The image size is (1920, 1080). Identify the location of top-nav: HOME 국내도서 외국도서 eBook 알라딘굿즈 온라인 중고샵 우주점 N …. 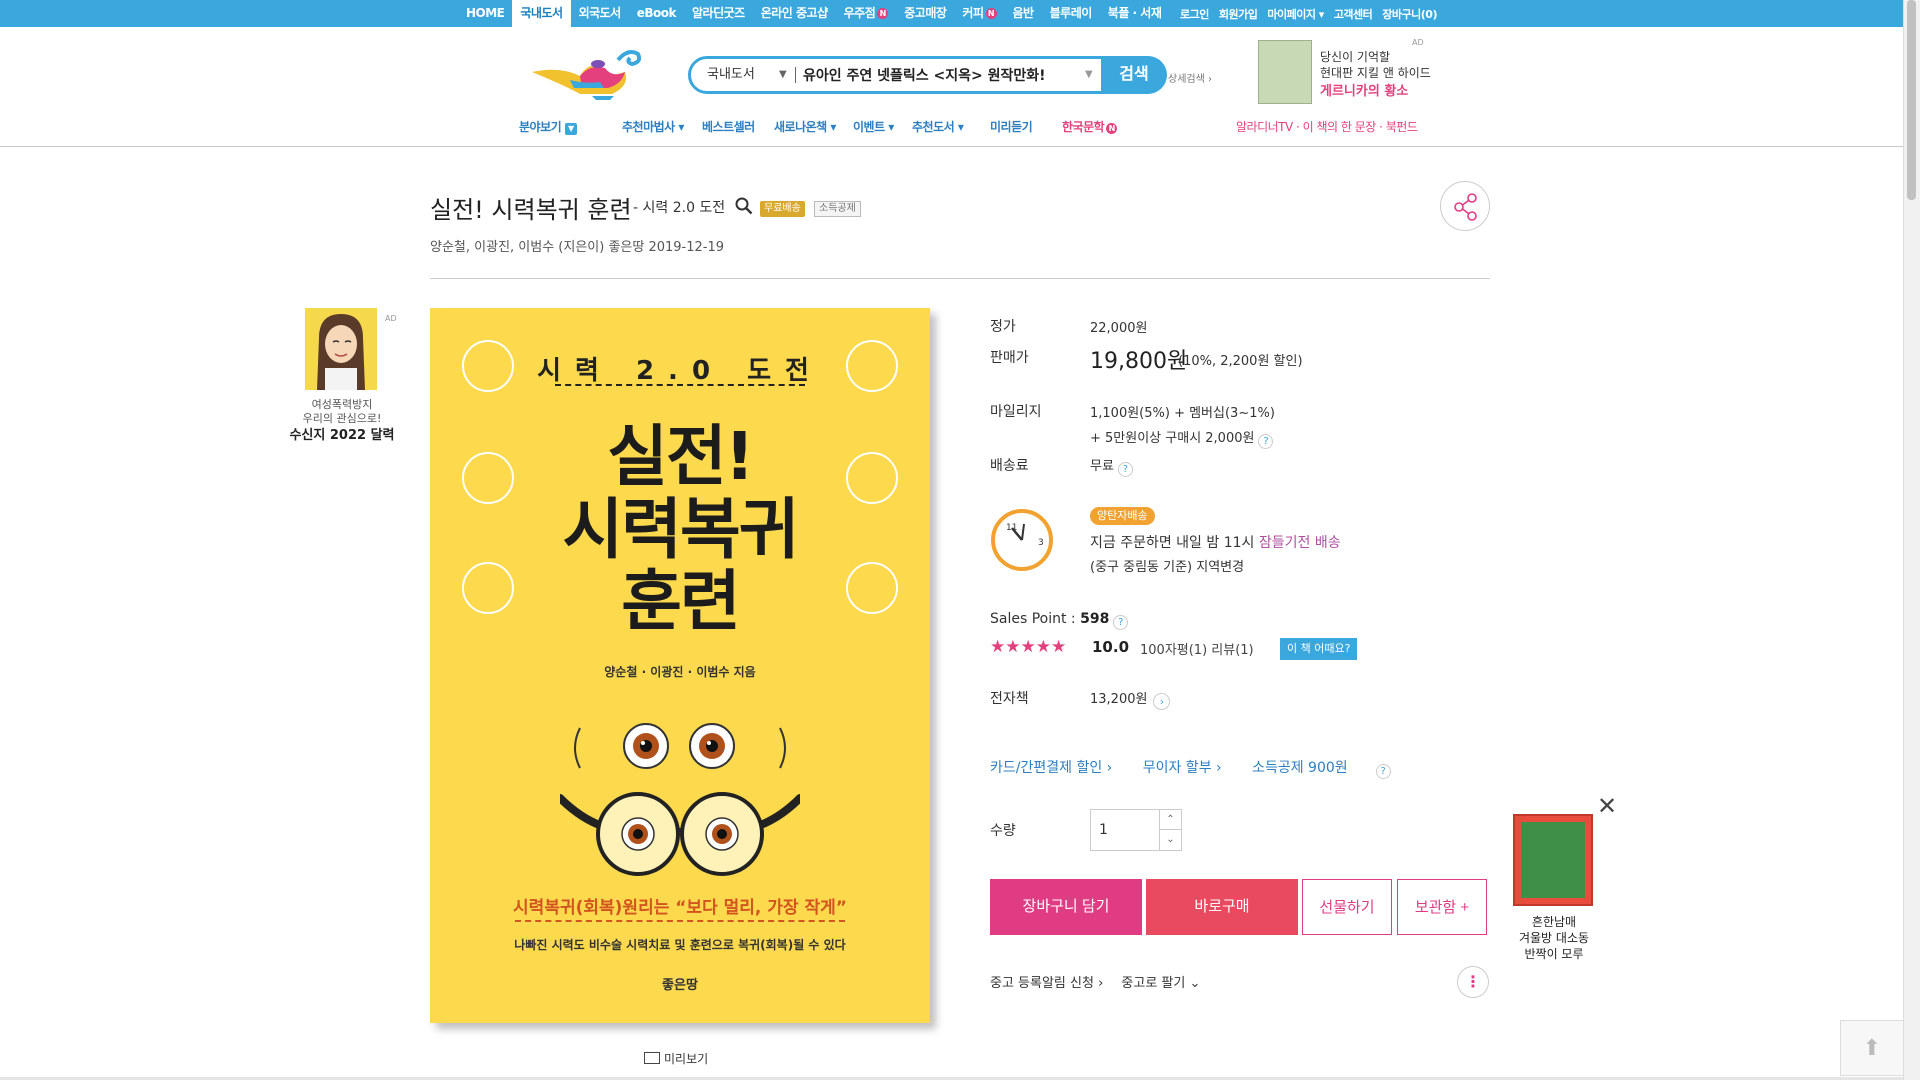
(813, 13).